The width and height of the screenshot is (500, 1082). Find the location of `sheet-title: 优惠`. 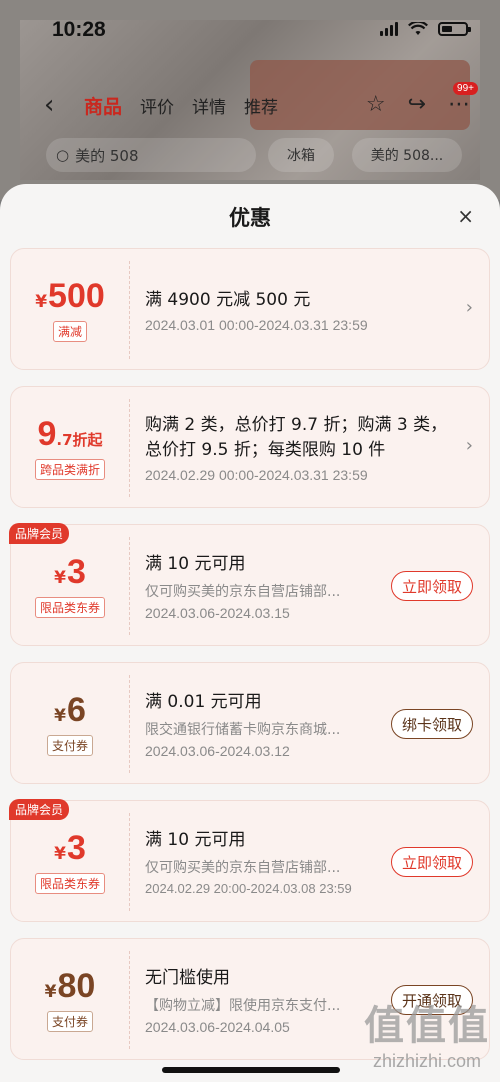

sheet-title: 优惠 is located at coordinates (250, 218).